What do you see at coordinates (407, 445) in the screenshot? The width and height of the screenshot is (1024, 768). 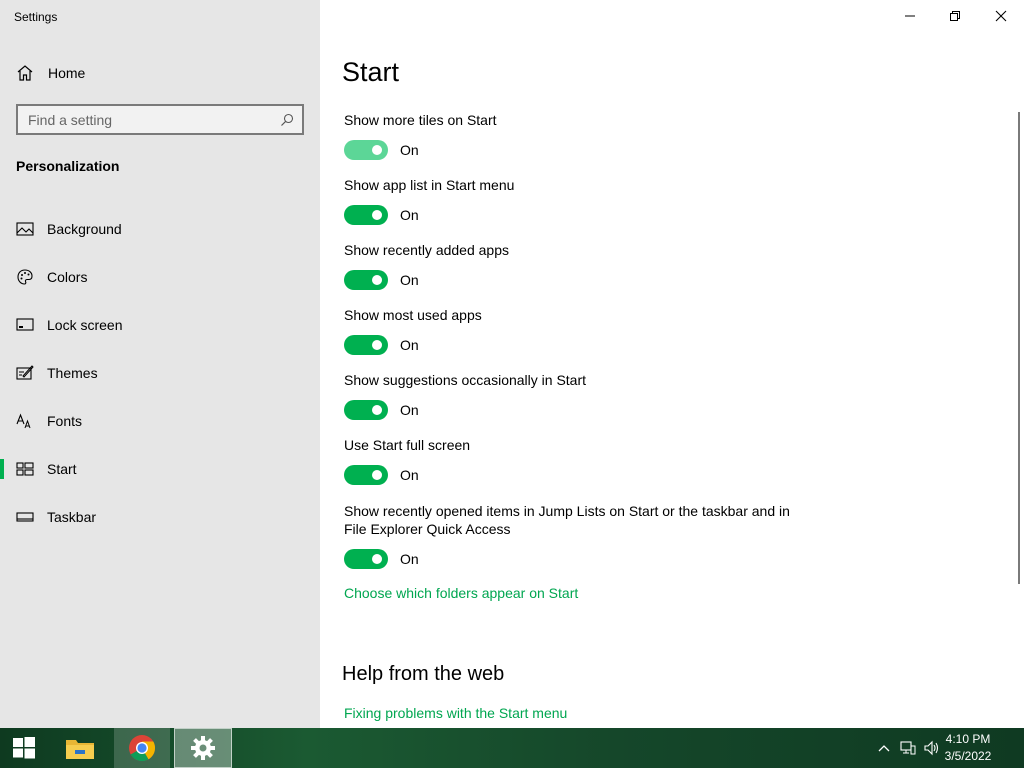 I see `setting-label: Use Start full screen` at bounding box center [407, 445].